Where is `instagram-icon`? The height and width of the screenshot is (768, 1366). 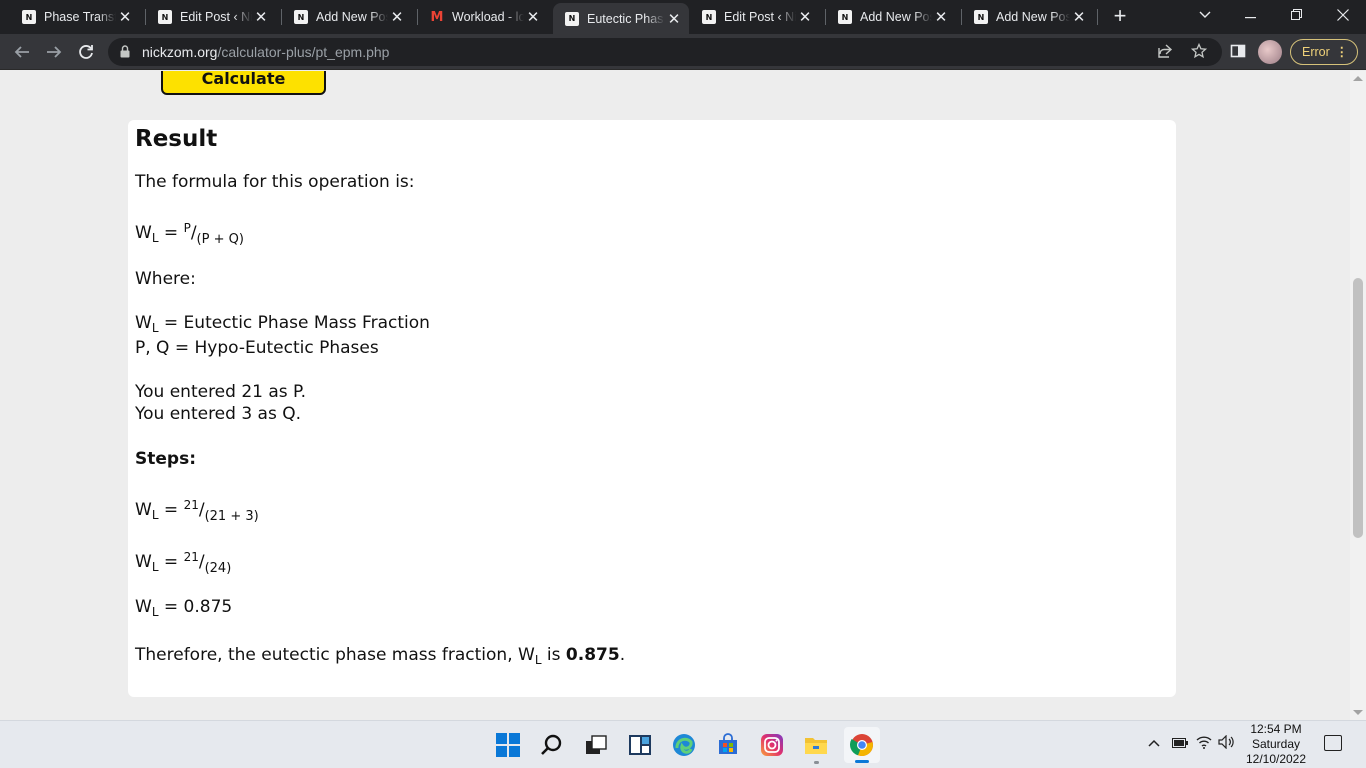 instagram-icon is located at coordinates (772, 745).